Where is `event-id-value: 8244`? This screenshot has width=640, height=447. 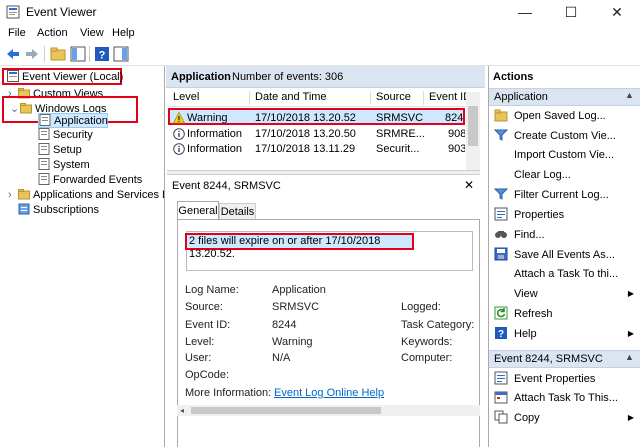
event-id-value: 8244 is located at coordinates (284, 325).